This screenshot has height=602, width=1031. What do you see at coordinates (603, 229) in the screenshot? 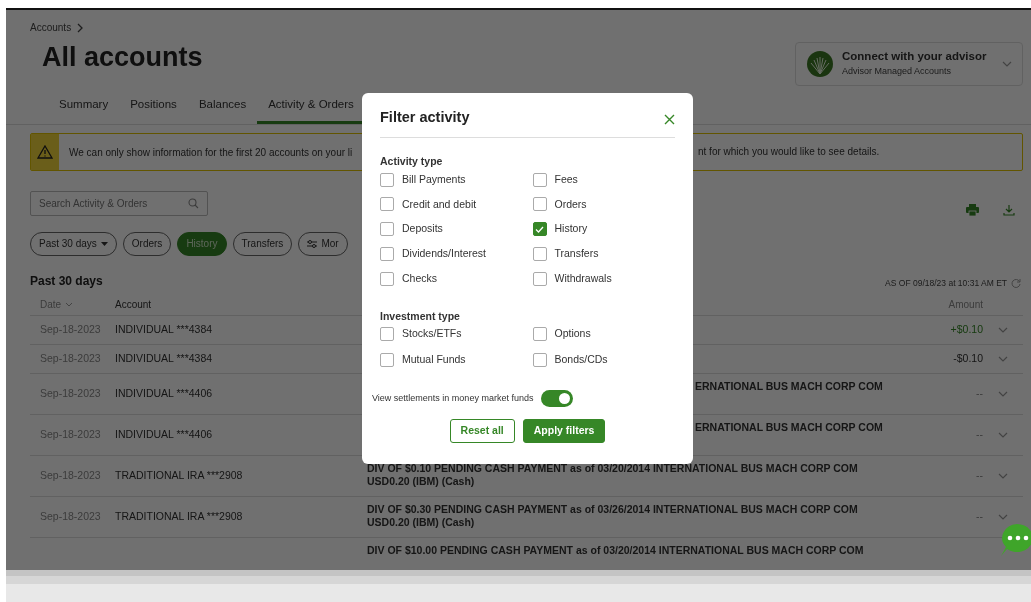
I see `checkbox-option: History` at bounding box center [603, 229].